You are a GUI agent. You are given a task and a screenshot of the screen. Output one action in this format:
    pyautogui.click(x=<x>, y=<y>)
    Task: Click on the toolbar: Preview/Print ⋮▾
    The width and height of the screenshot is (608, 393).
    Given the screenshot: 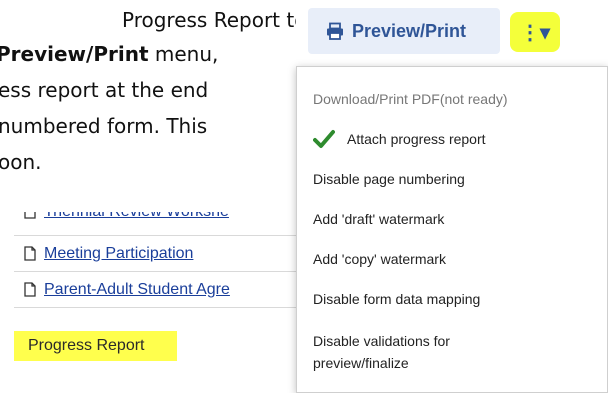 What is the action you would take?
    pyautogui.click(x=452, y=30)
    